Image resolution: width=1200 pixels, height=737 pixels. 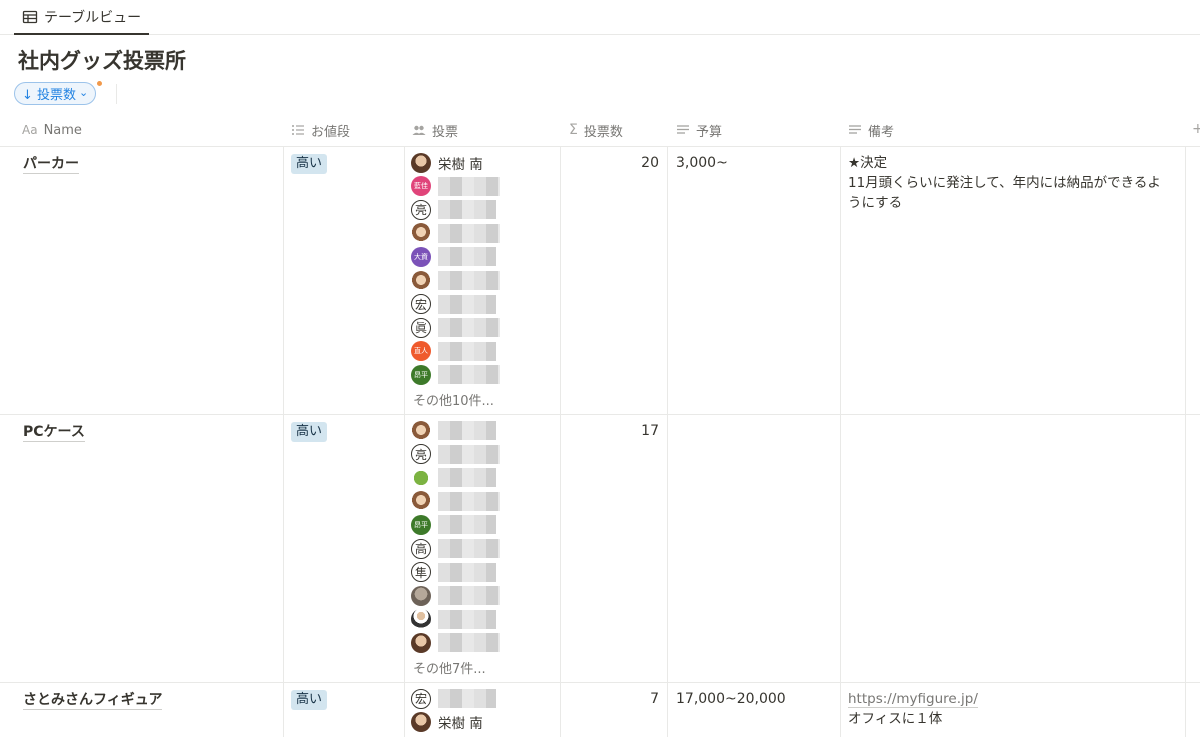 I want to click on text-type-icon: Aa, so click(x=30, y=130).